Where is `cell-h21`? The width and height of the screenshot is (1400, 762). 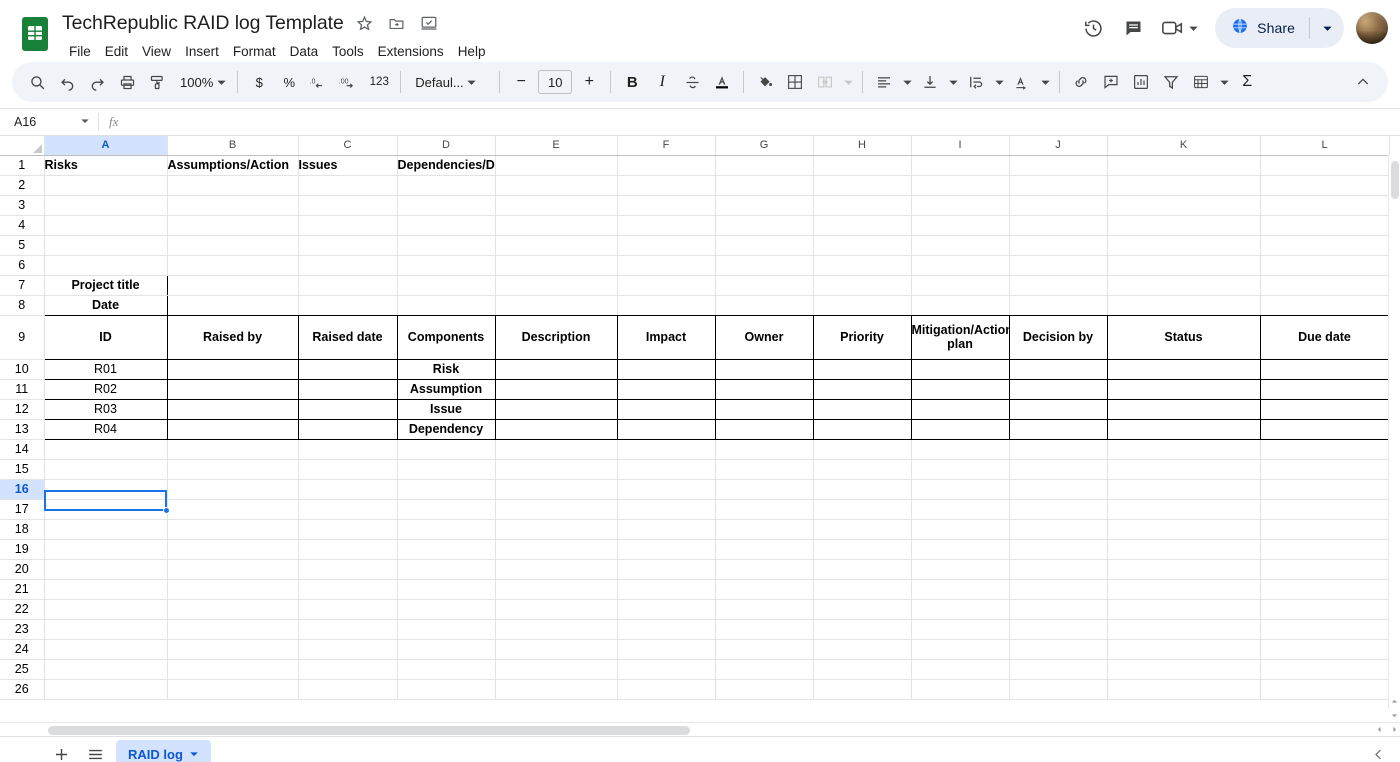 cell-h21 is located at coordinates (862, 589).